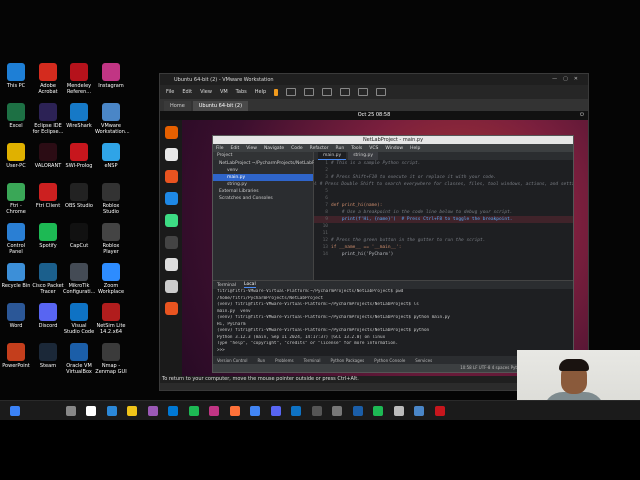 The image size is (640, 480). Describe the element at coordinates (48, 196) in the screenshot. I see `desktop-icon: Ftri Client` at that location.